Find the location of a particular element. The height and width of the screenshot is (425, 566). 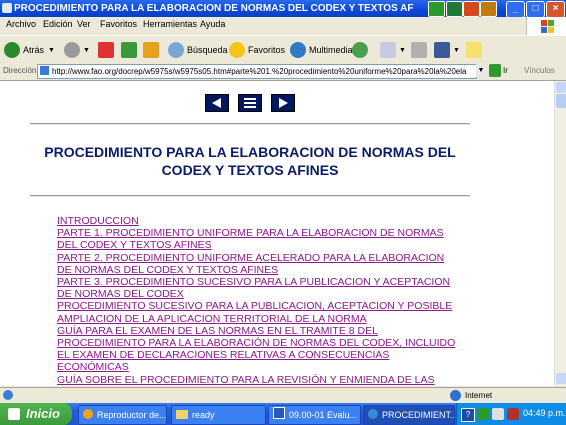

top-divider is located at coordinates (250, 124).